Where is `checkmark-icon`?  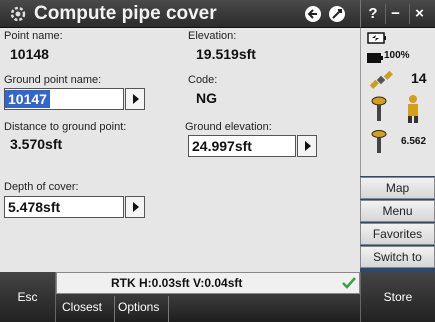 checkmark-icon is located at coordinates (349, 283).